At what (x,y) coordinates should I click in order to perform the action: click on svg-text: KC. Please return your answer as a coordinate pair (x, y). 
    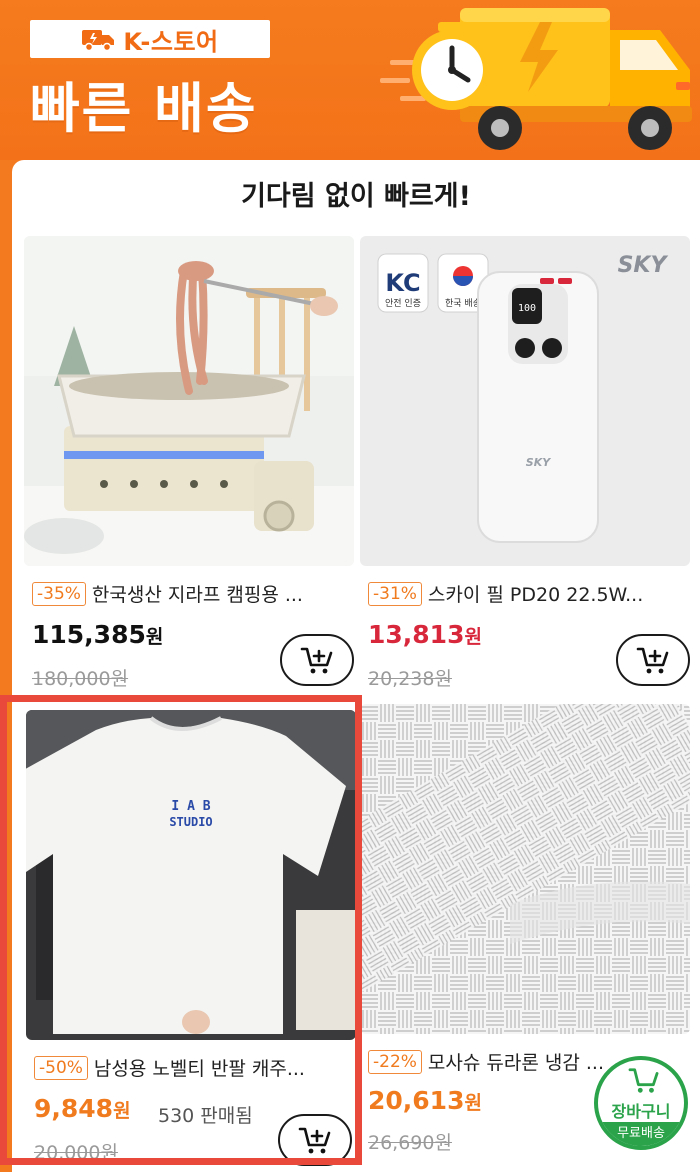
    Looking at the image, I should click on (402, 283).